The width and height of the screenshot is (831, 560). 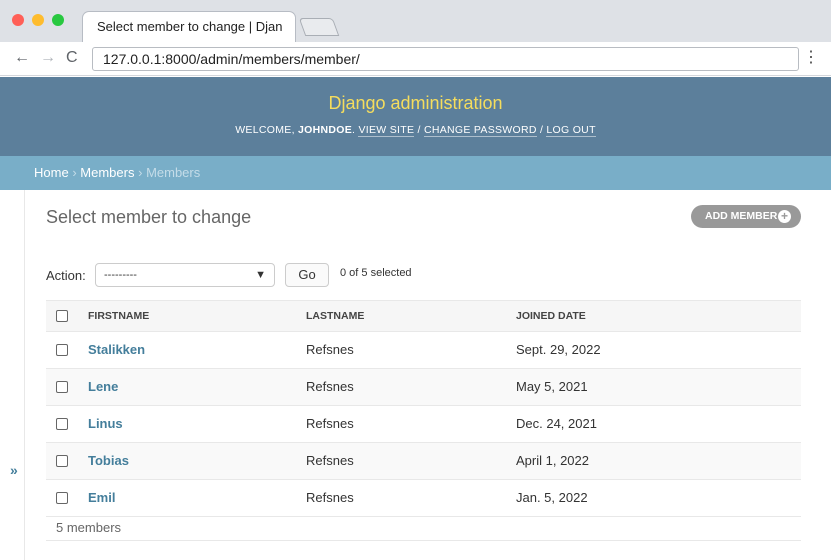 I want to click on reload-icon: C, so click(x=72, y=58).